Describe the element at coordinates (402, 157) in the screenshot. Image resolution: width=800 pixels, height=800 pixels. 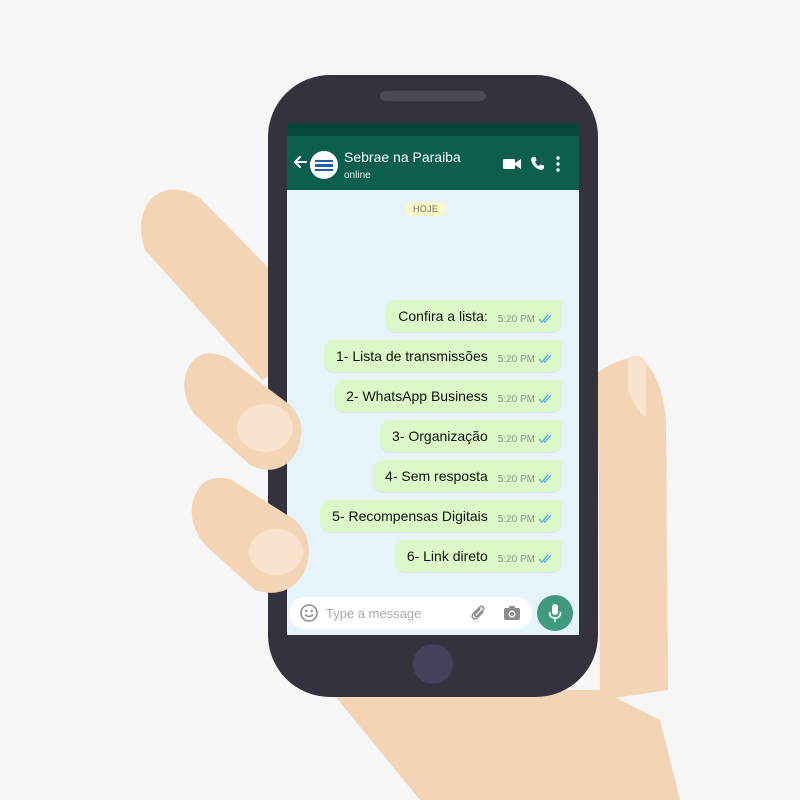
I see `contact-name: Sebrae na Paraiba` at that location.